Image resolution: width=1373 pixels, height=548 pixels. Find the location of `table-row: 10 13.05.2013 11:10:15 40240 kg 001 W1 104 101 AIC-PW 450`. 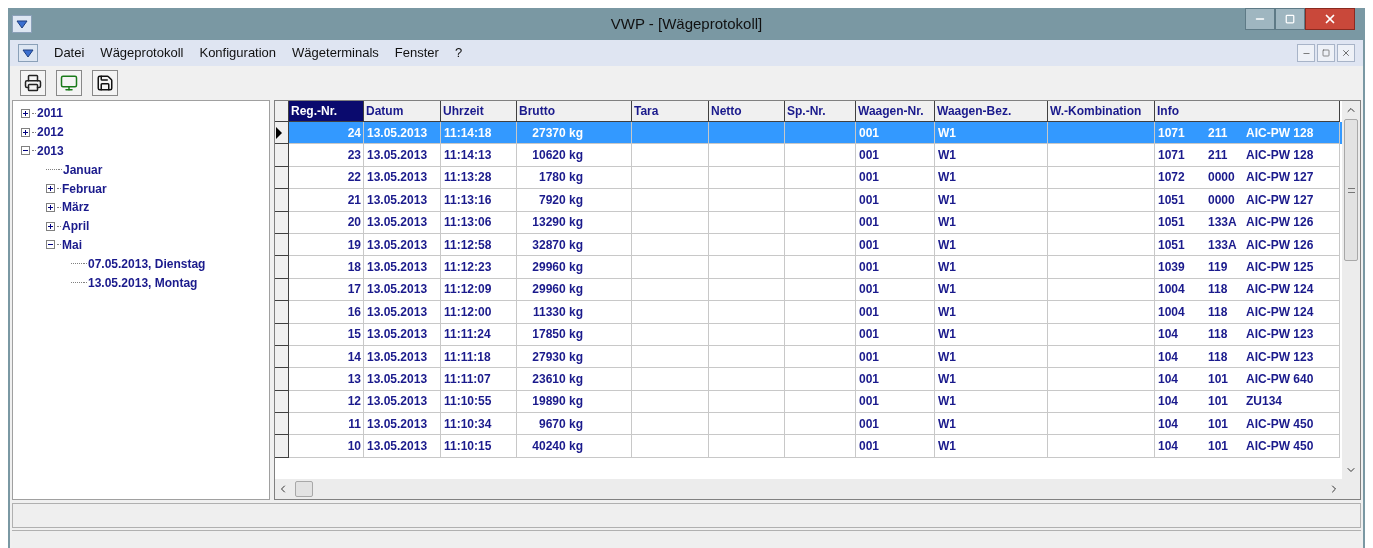

table-row: 10 13.05.2013 11:10:15 40240 kg 001 W1 104 101 AIC-PW 450 is located at coordinates (808, 446).